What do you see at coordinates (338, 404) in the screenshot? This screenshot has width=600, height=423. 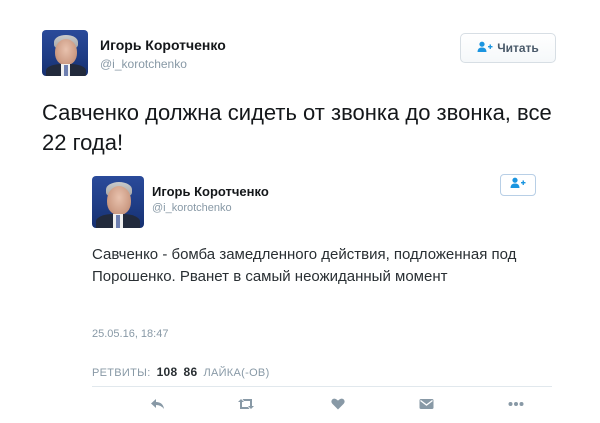 I see `like-icon` at bounding box center [338, 404].